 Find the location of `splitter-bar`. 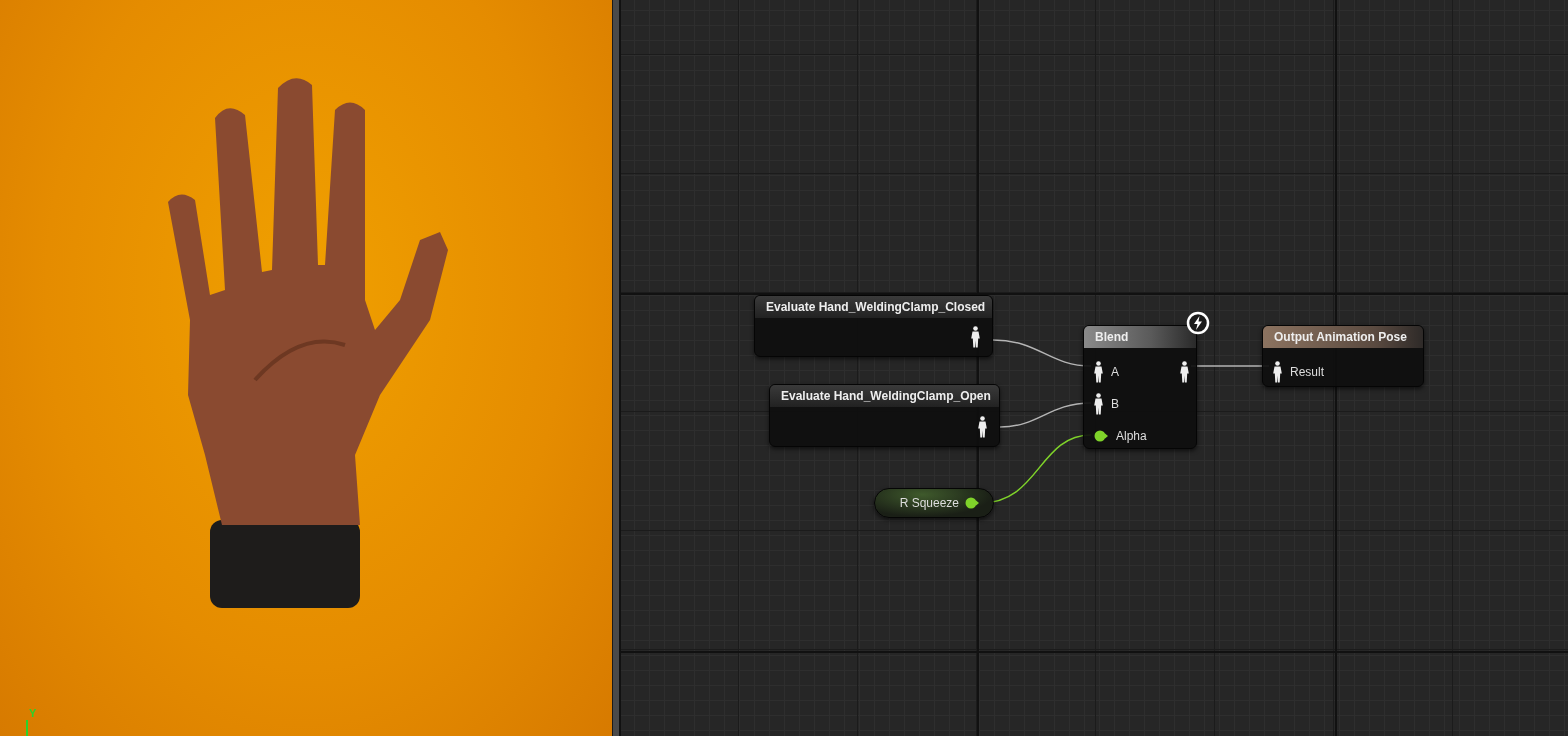

splitter-bar is located at coordinates (615, 368).